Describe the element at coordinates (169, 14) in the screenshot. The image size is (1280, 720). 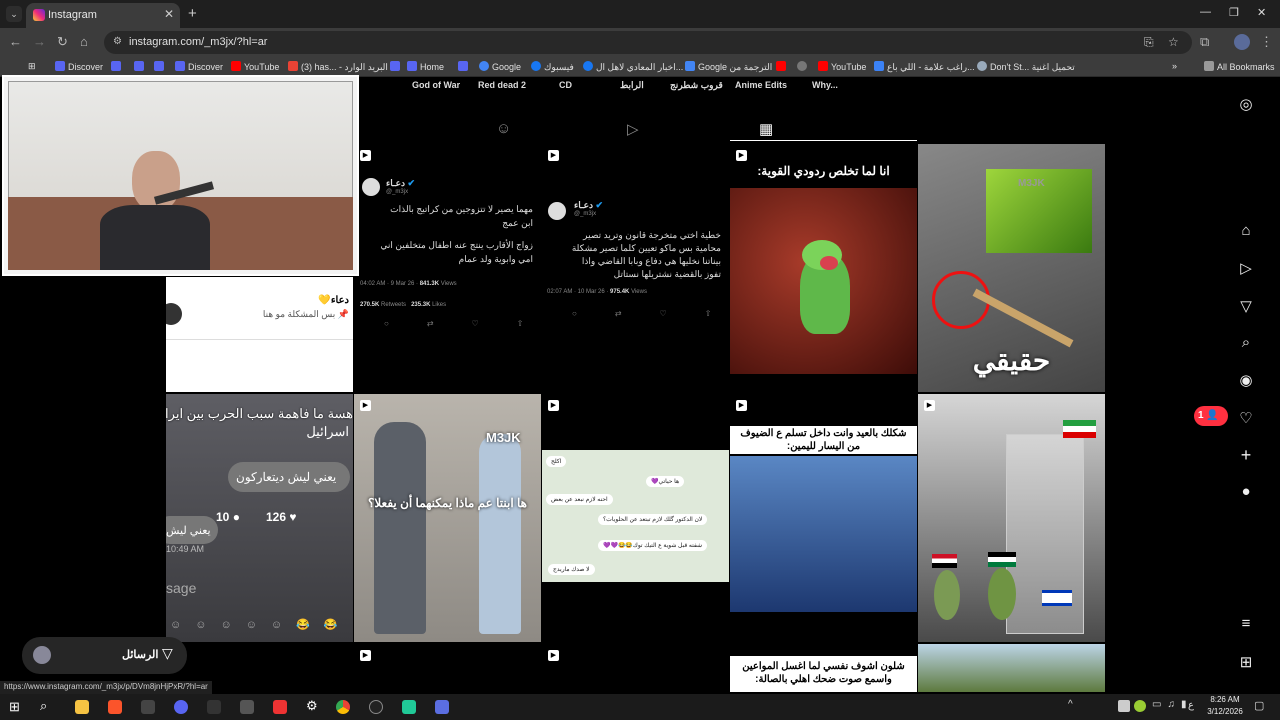
I see `tab-close-icon: ✕` at that location.